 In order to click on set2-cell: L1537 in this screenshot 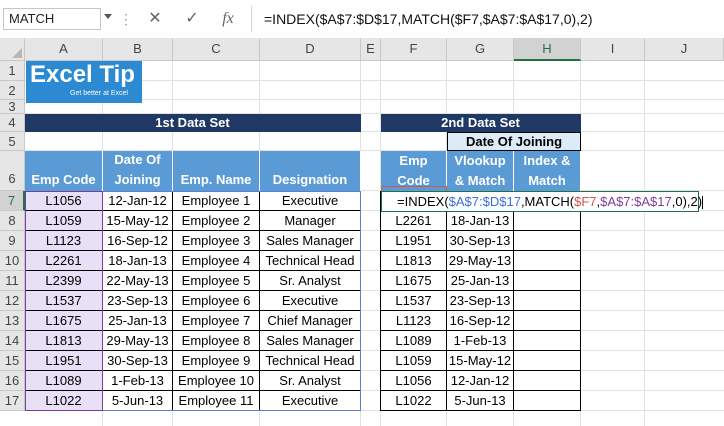, I will do `click(414, 301)`.